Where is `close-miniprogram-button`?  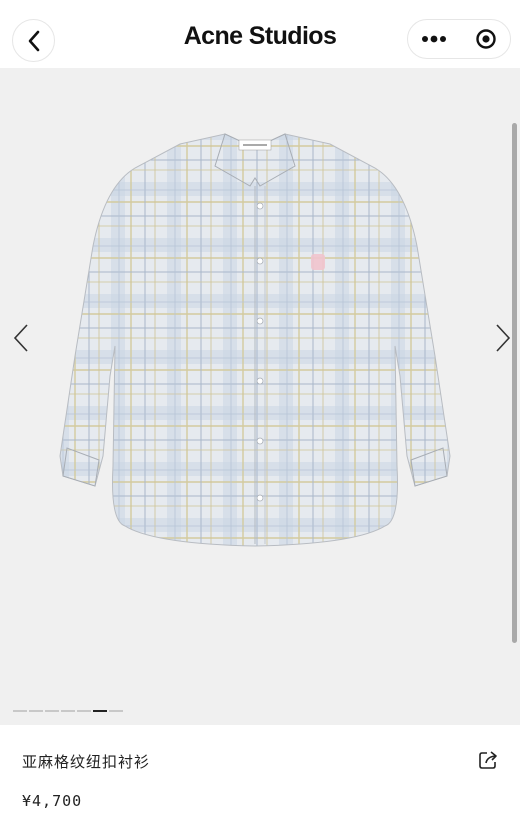
close-miniprogram-button is located at coordinates (486, 39).